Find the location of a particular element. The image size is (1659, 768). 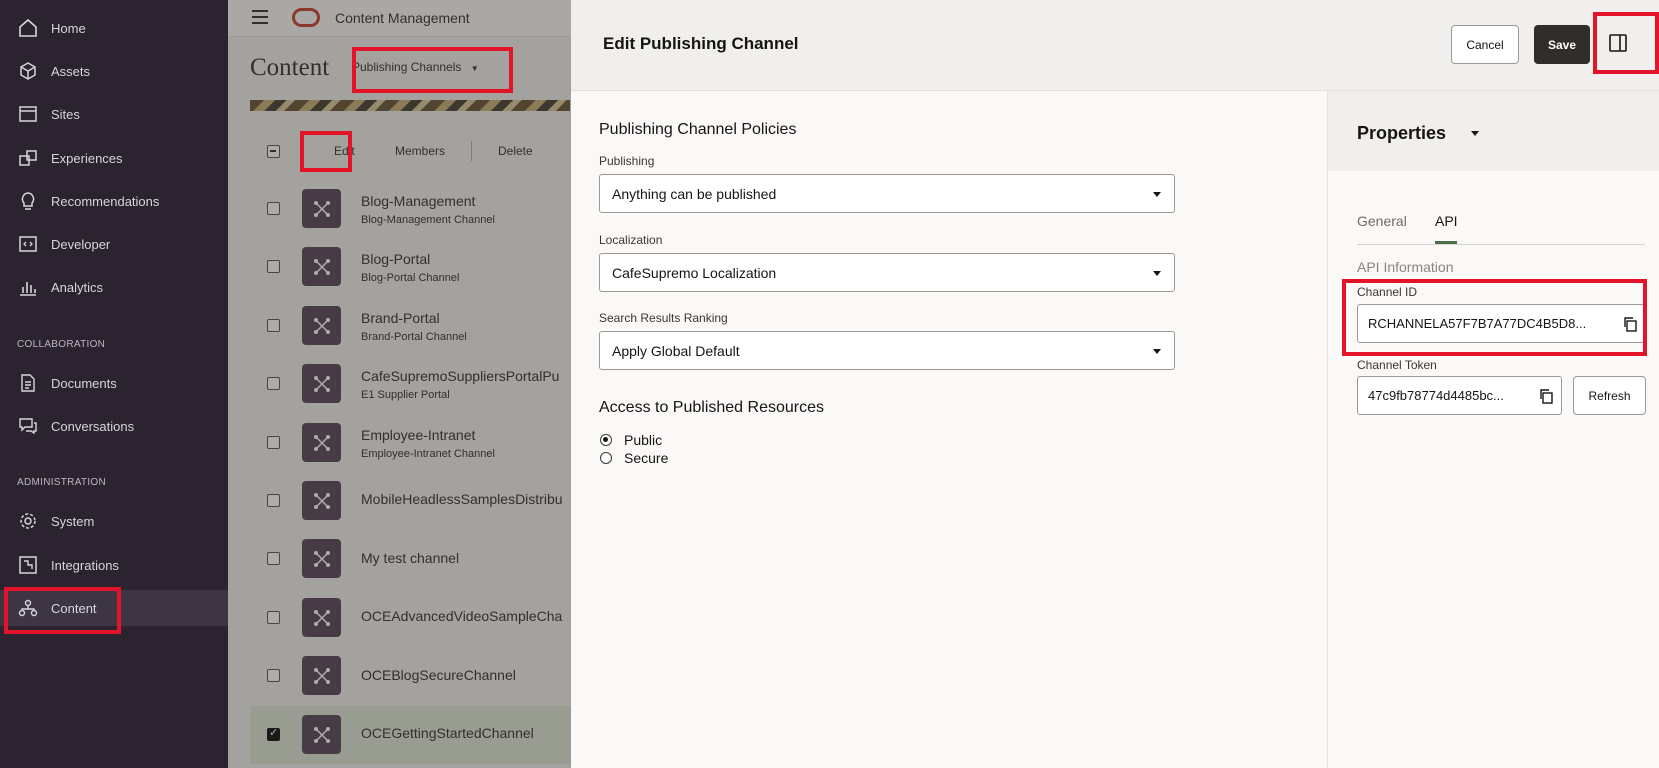

publishing-value: Anything can be published is located at coordinates (694, 194).